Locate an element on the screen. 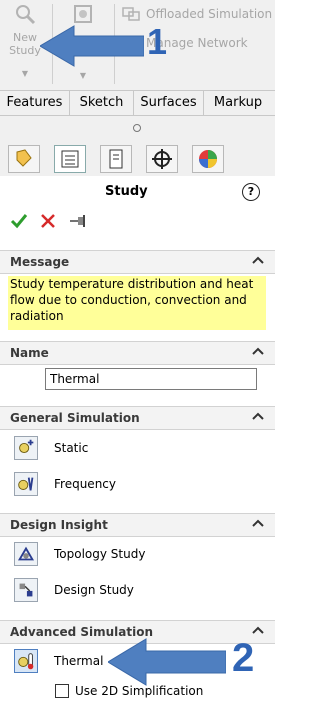 The width and height of the screenshot is (320, 709). static-study-icon is located at coordinates (26, 448).